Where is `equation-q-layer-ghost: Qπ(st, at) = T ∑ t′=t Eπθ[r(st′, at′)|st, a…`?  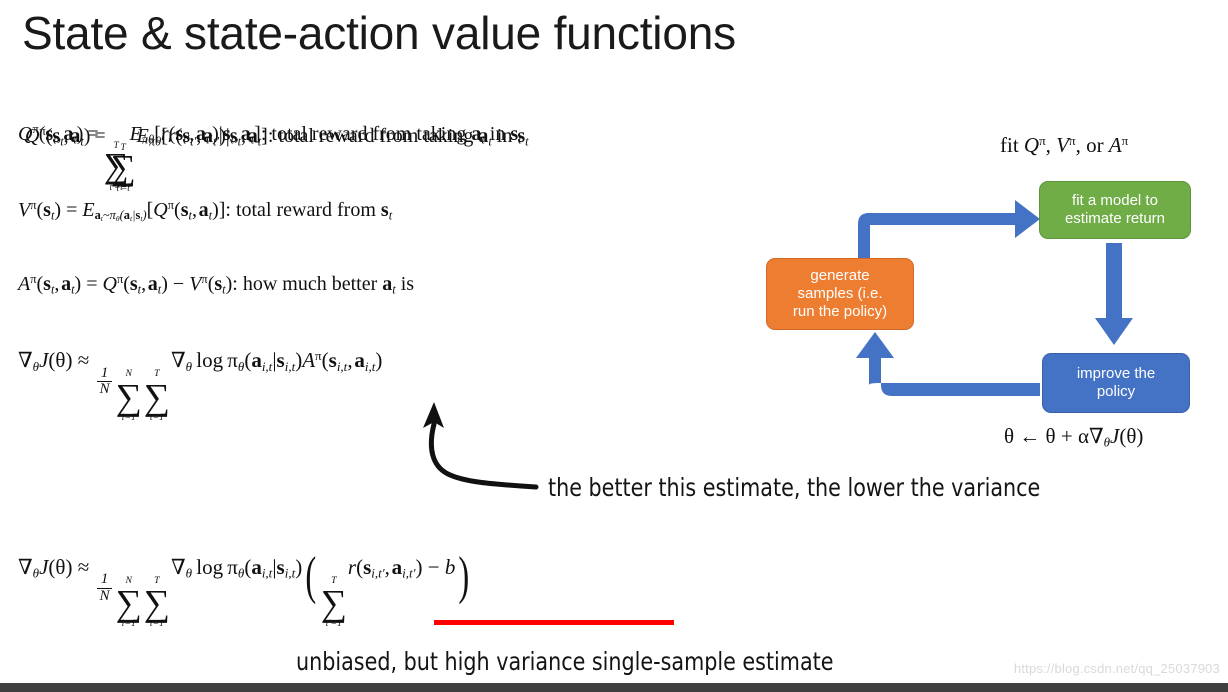
equation-q-layer-ghost: Qπ(st, at) = T ∑ t′=t Eπθ[r(st′, at′)|st, a… is located at coordinates (277, 158).